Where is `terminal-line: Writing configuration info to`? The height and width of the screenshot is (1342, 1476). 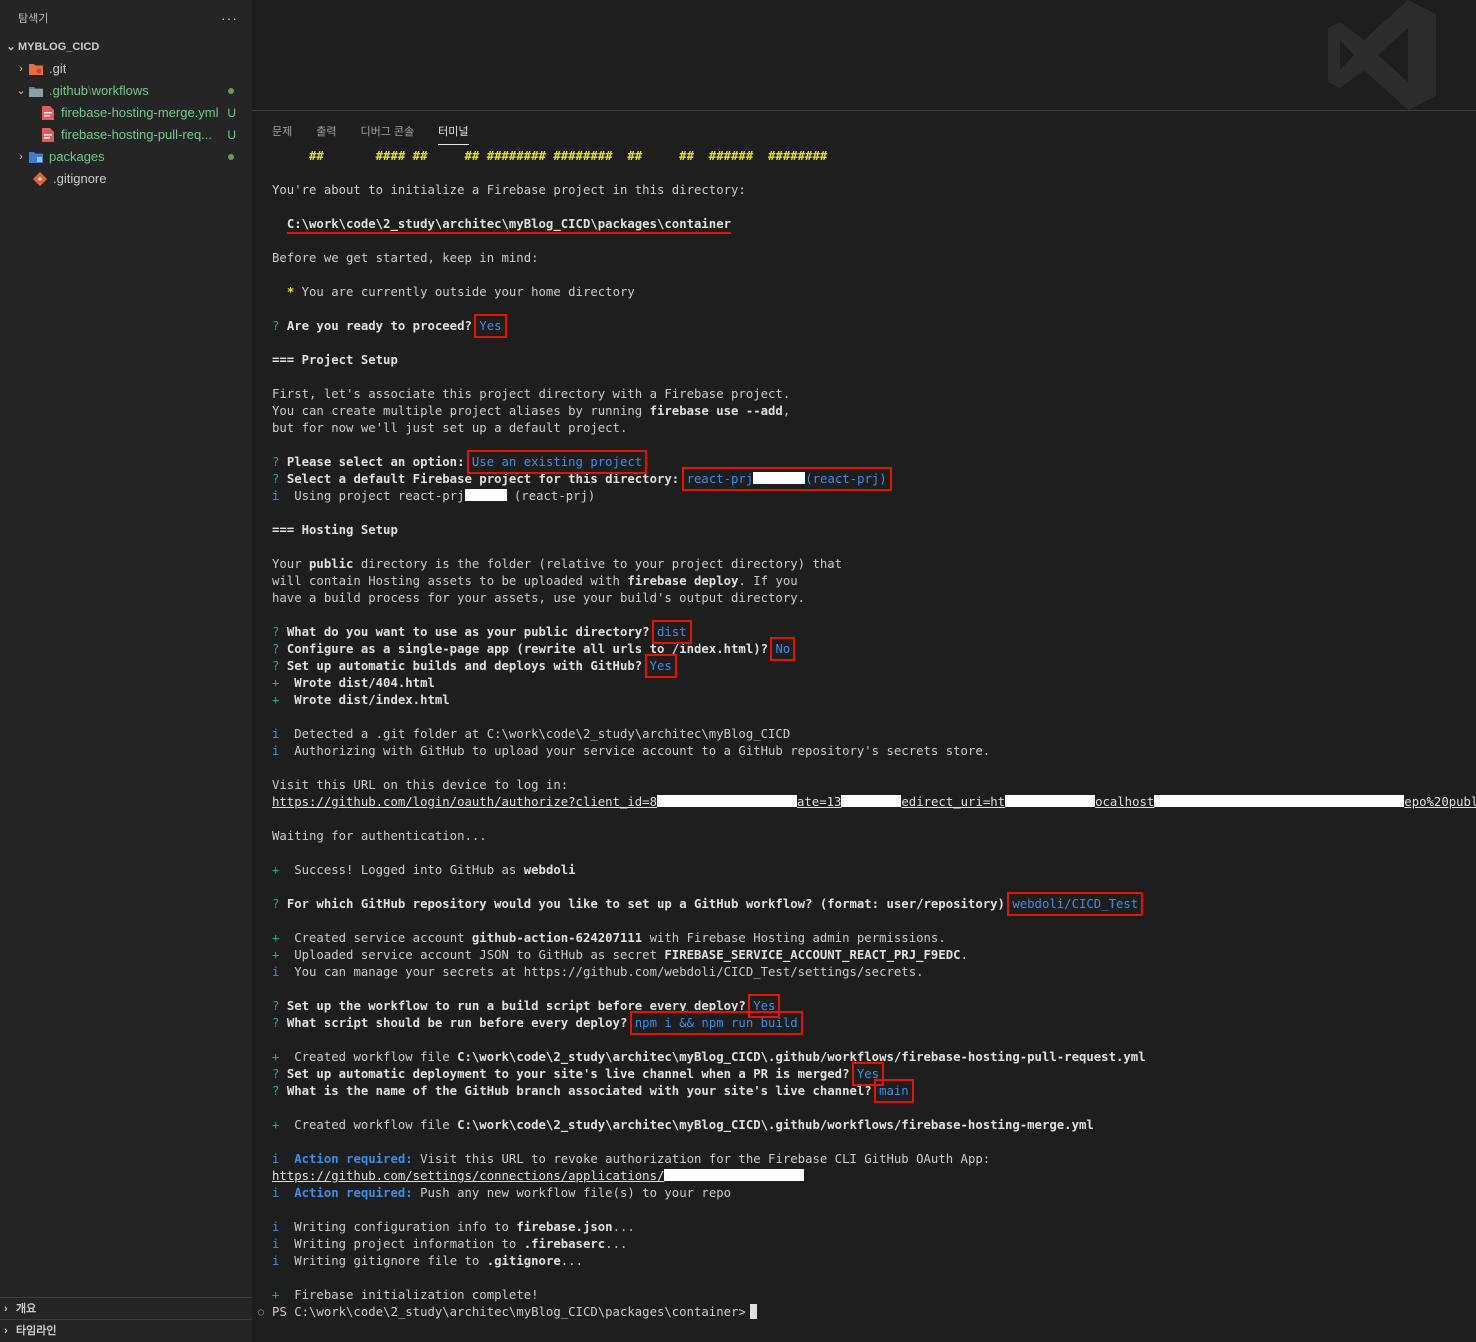 terminal-line: Writing configuration info to is located at coordinates (405, 1227).